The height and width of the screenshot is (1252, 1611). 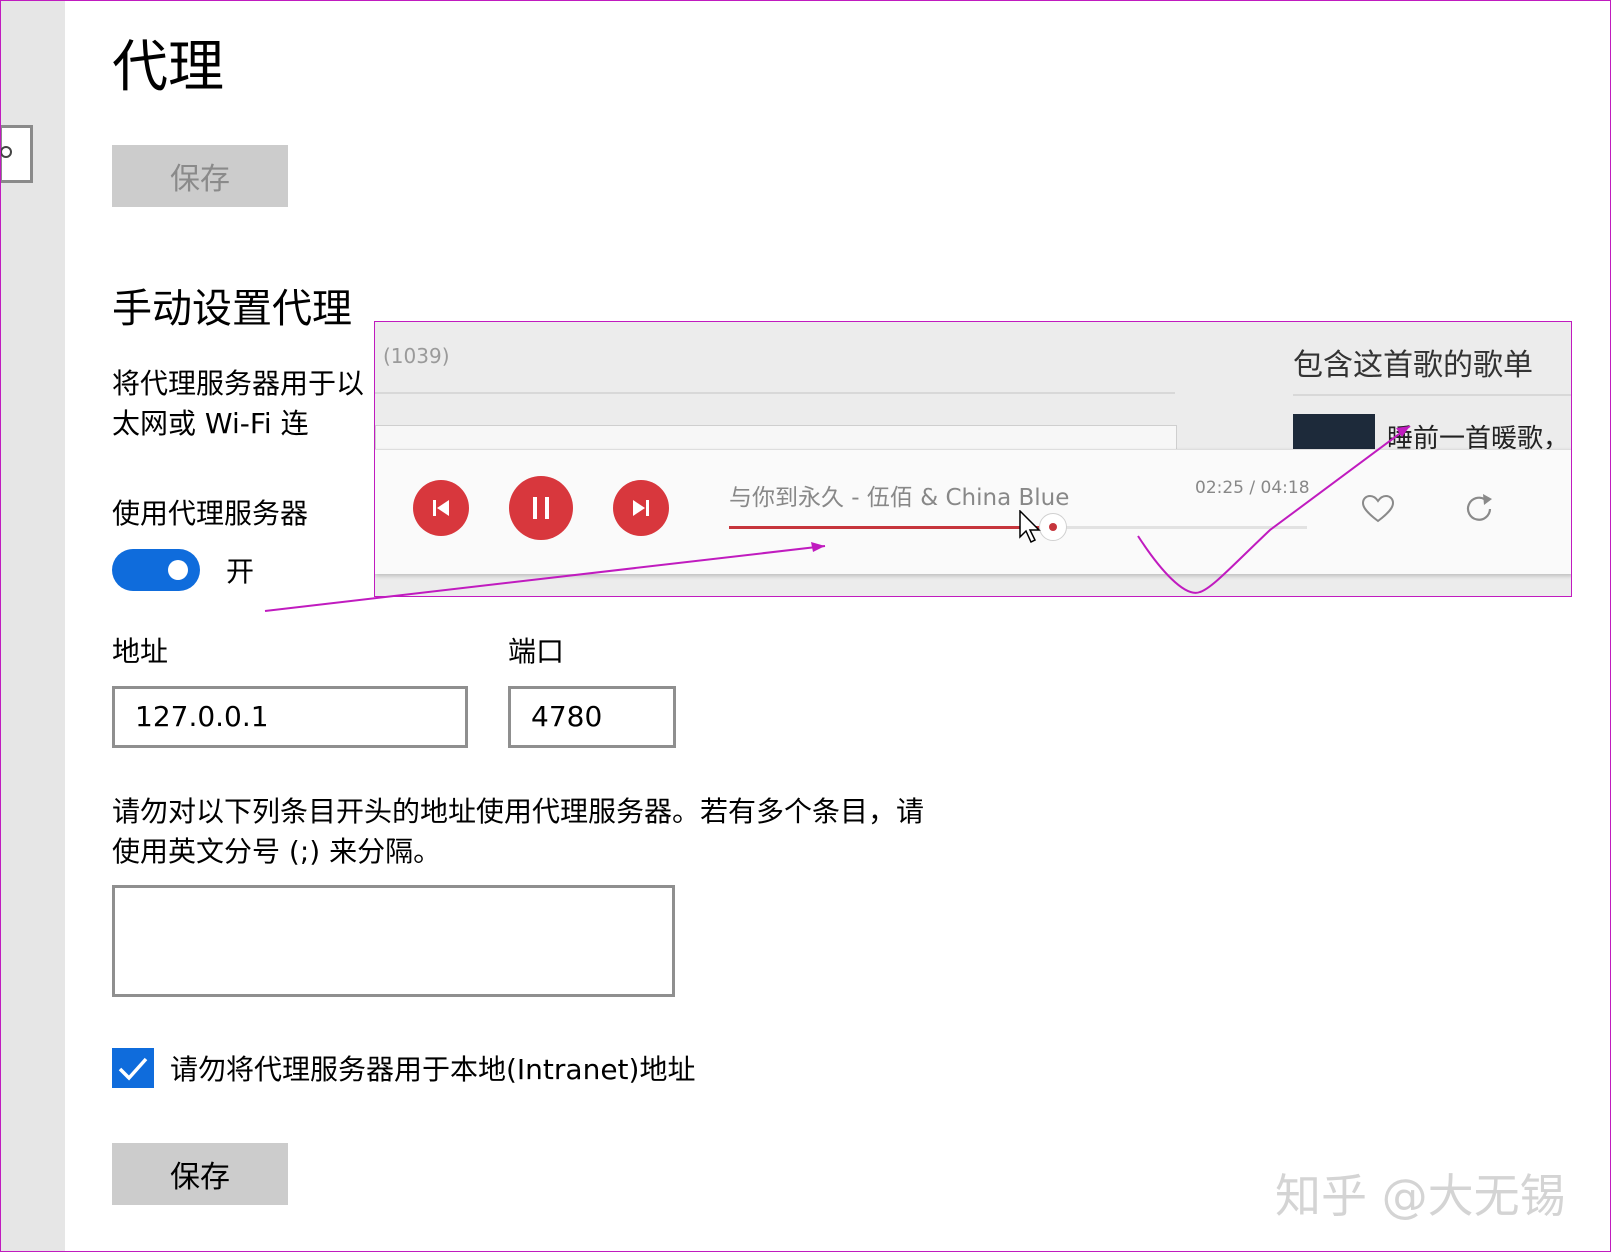 I want to click on playback-time: 02:25 / 04:18, so click(x=1252, y=488).